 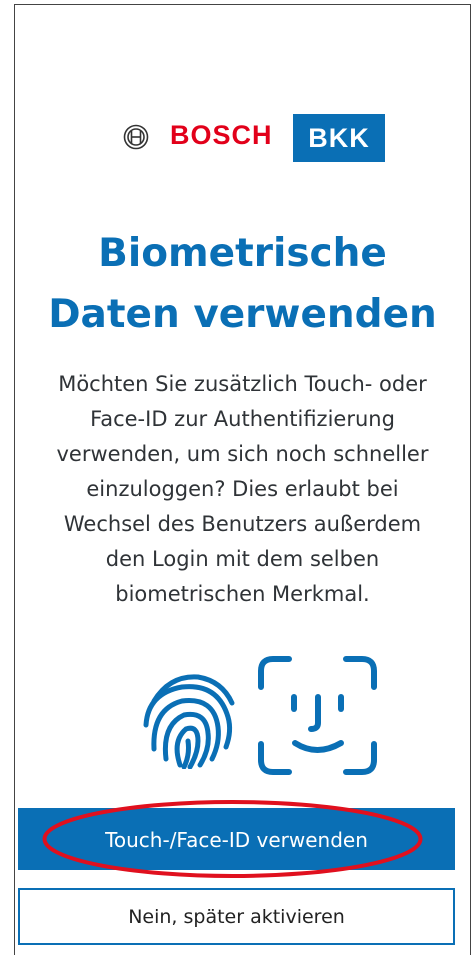 I want to click on description-line: verwenden, um sich noch schneller, so click(x=242, y=454).